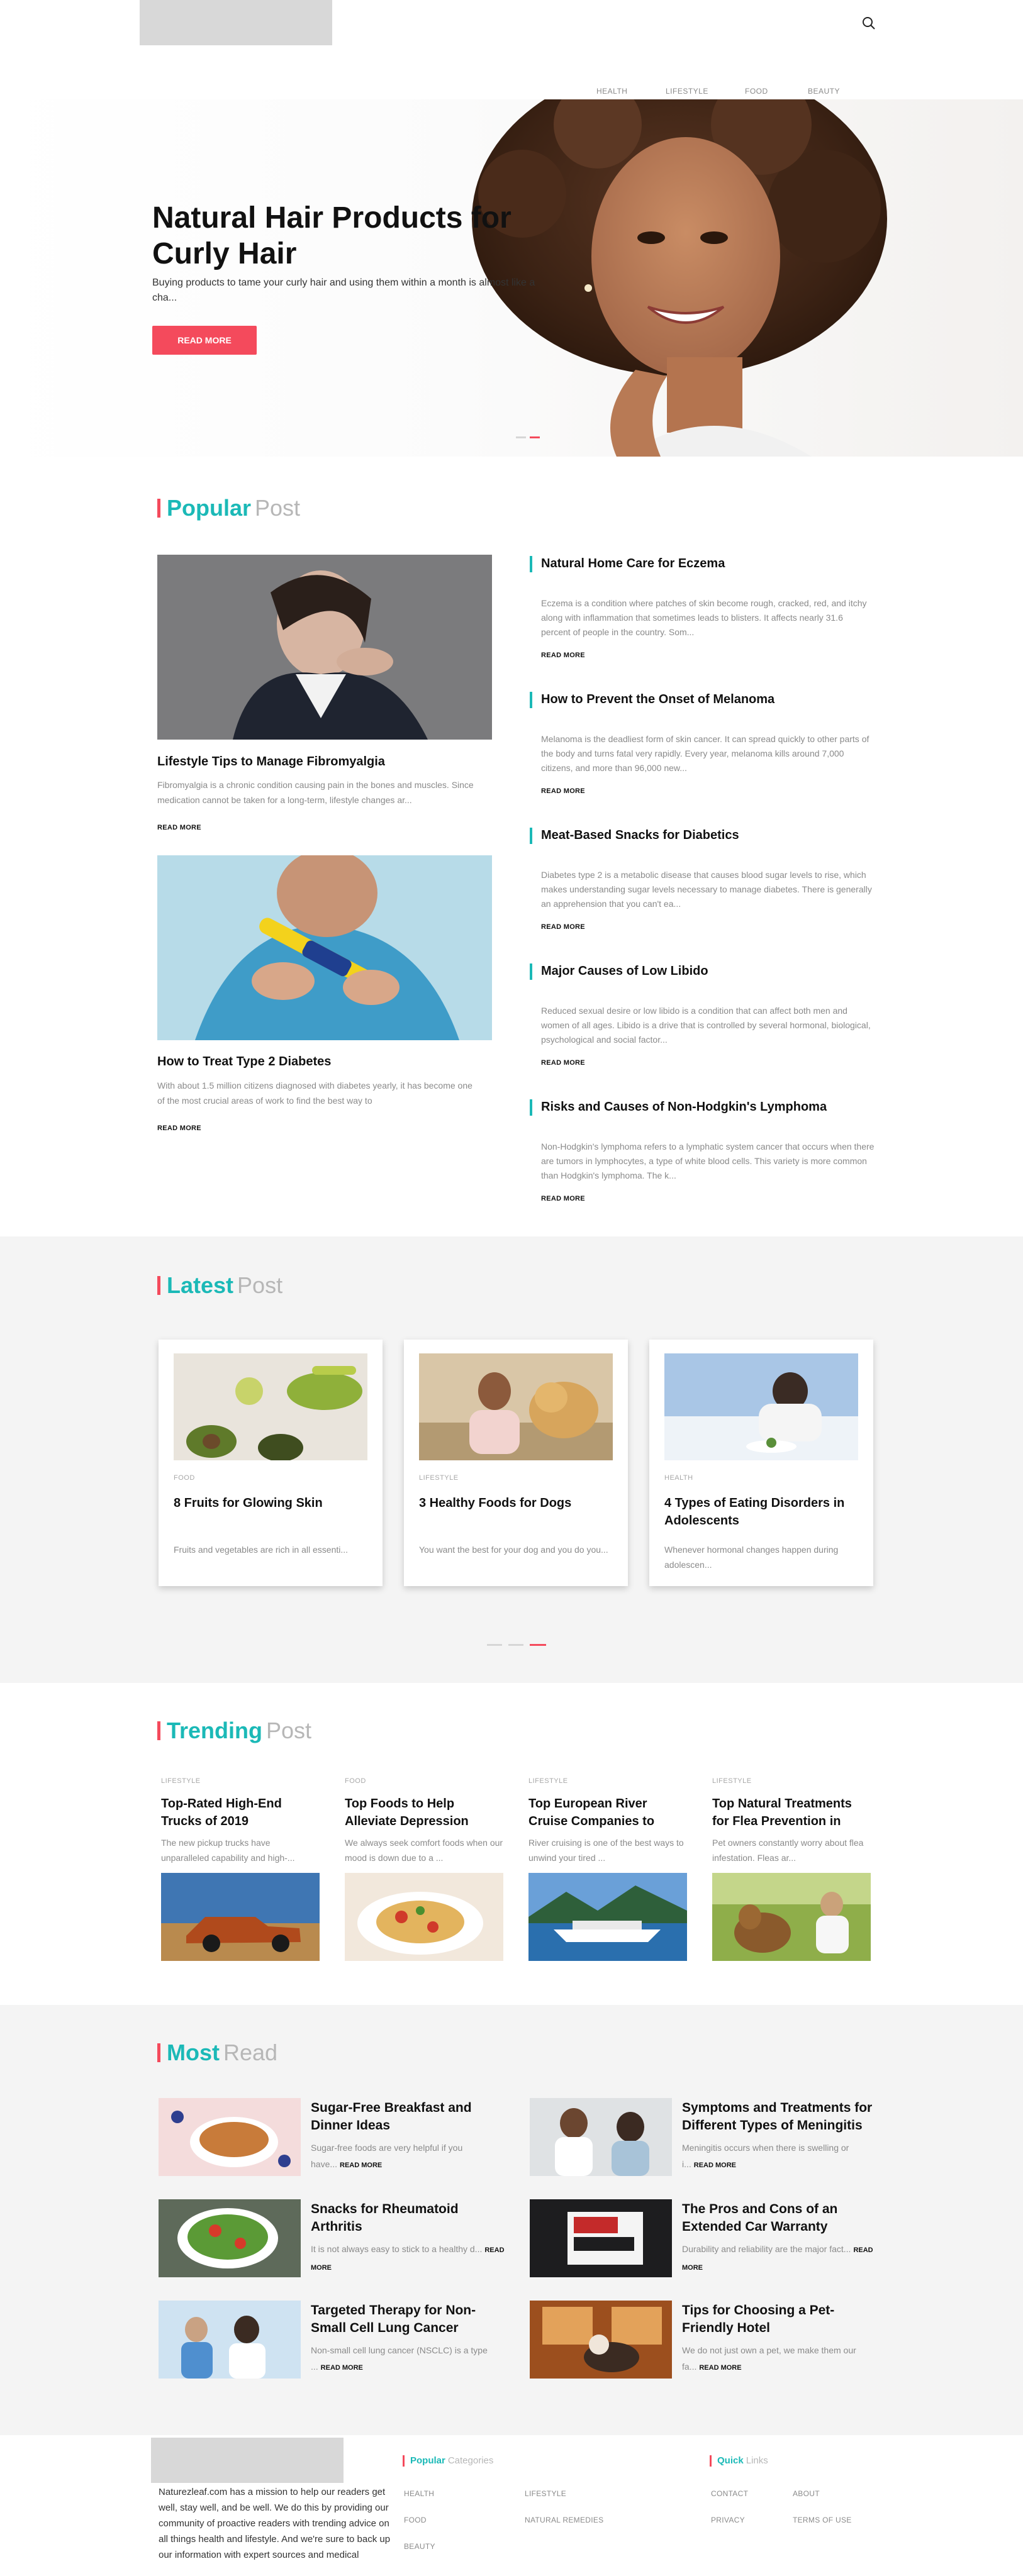  I want to click on hero-read-more-button: READ MORE, so click(204, 340).